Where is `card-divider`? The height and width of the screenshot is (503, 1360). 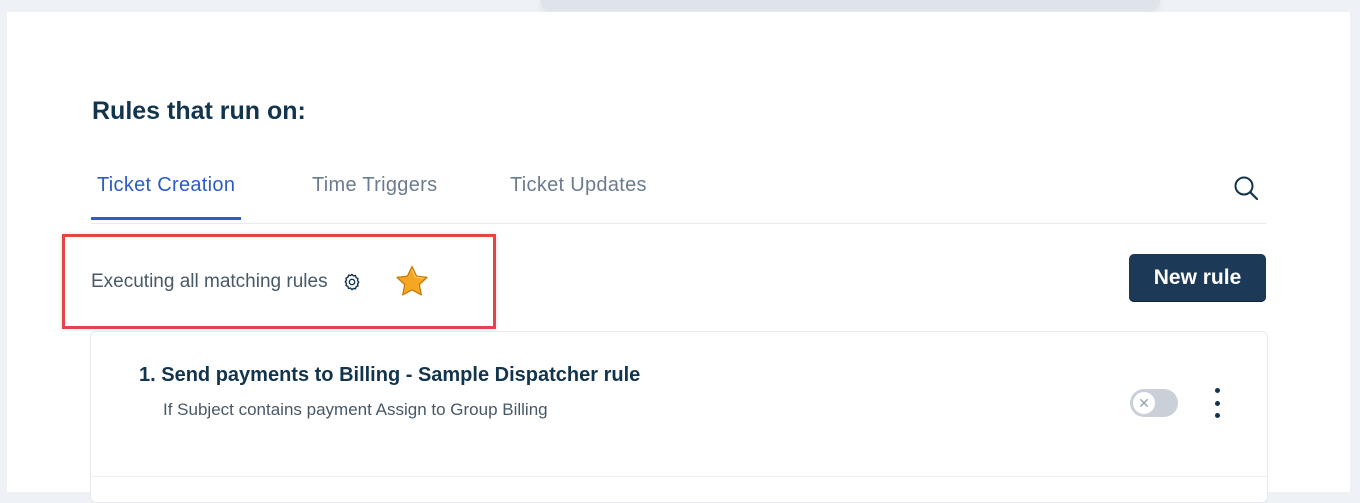 card-divider is located at coordinates (679, 476).